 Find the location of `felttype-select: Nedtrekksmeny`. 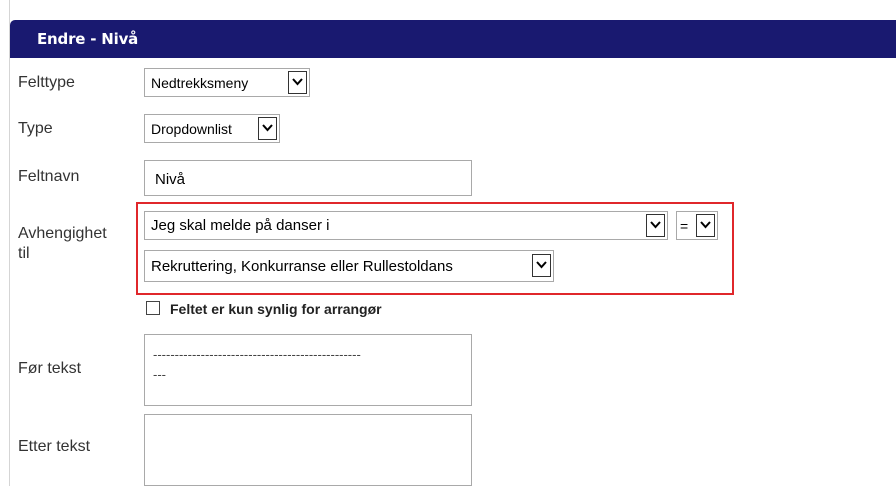

felttype-select: Nedtrekksmeny is located at coordinates (227, 82).